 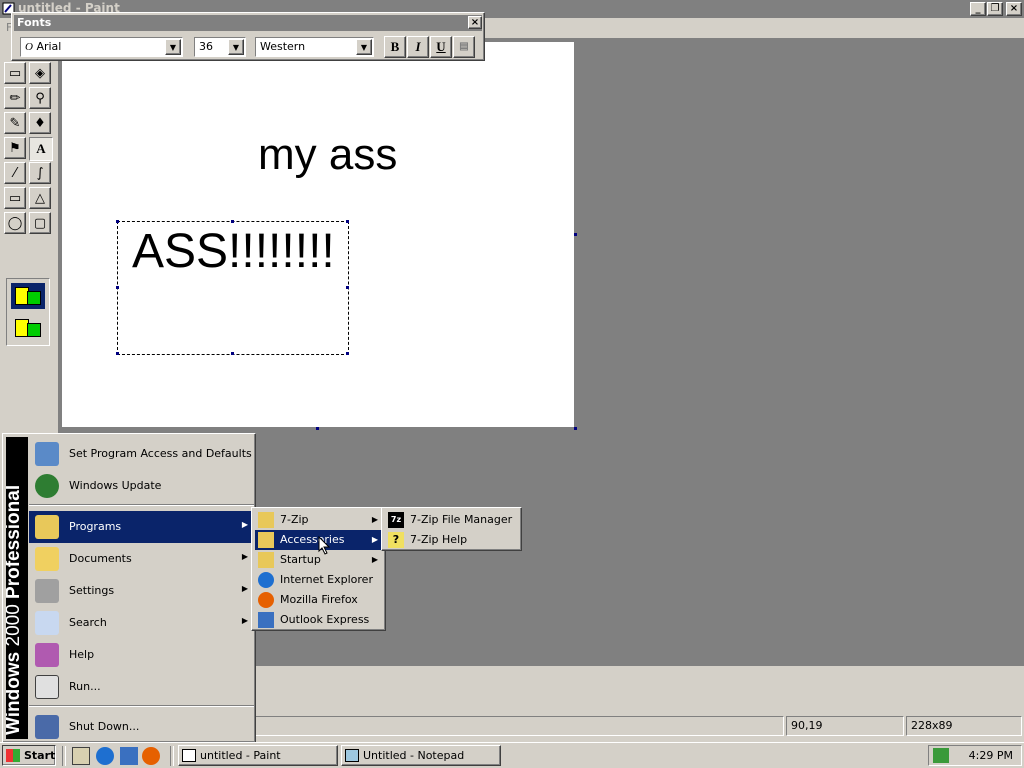 What do you see at coordinates (40, 123) in the screenshot?
I see `brush-tool-icon: ♦` at bounding box center [40, 123].